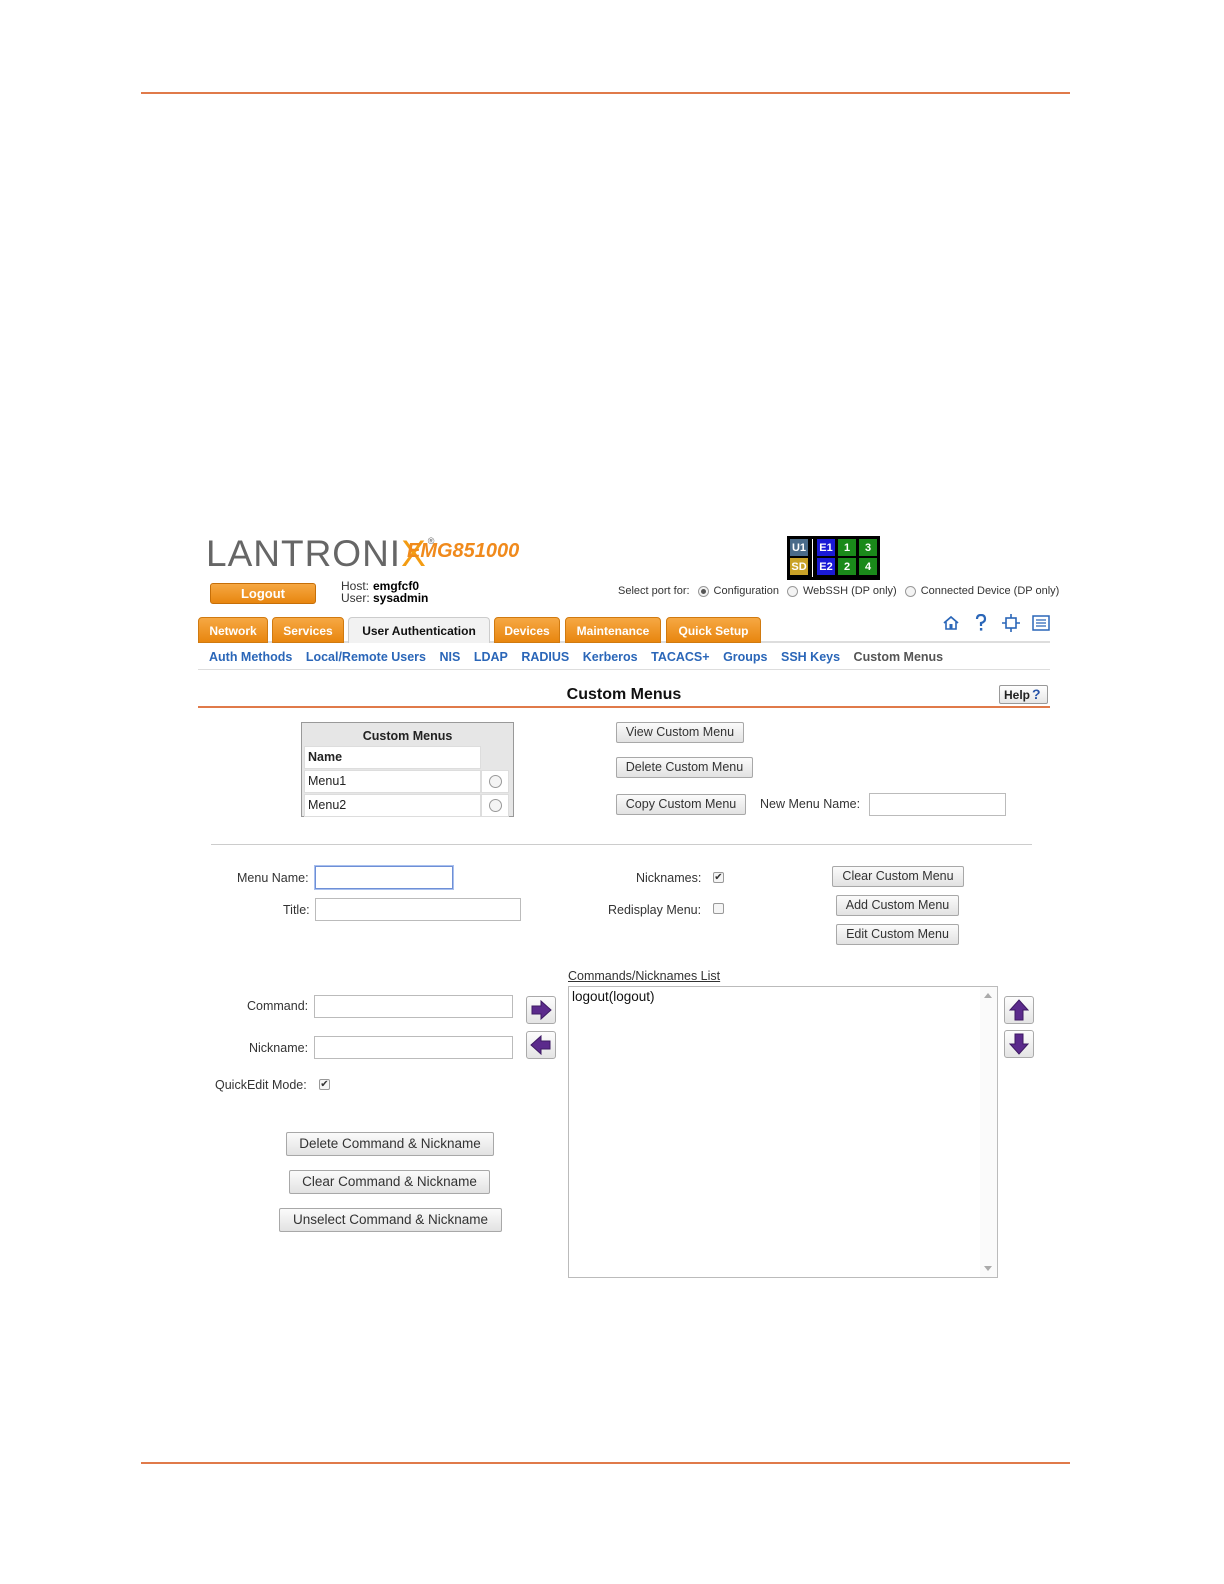 This screenshot has width=1224, height=1584. Describe the element at coordinates (826, 566) in the screenshot. I see `port-e2: E2` at that location.